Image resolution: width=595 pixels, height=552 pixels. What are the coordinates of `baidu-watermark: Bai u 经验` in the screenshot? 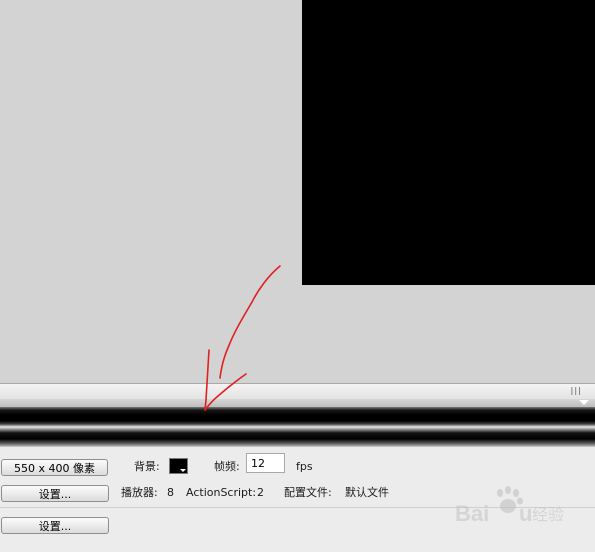 It's located at (509, 506).